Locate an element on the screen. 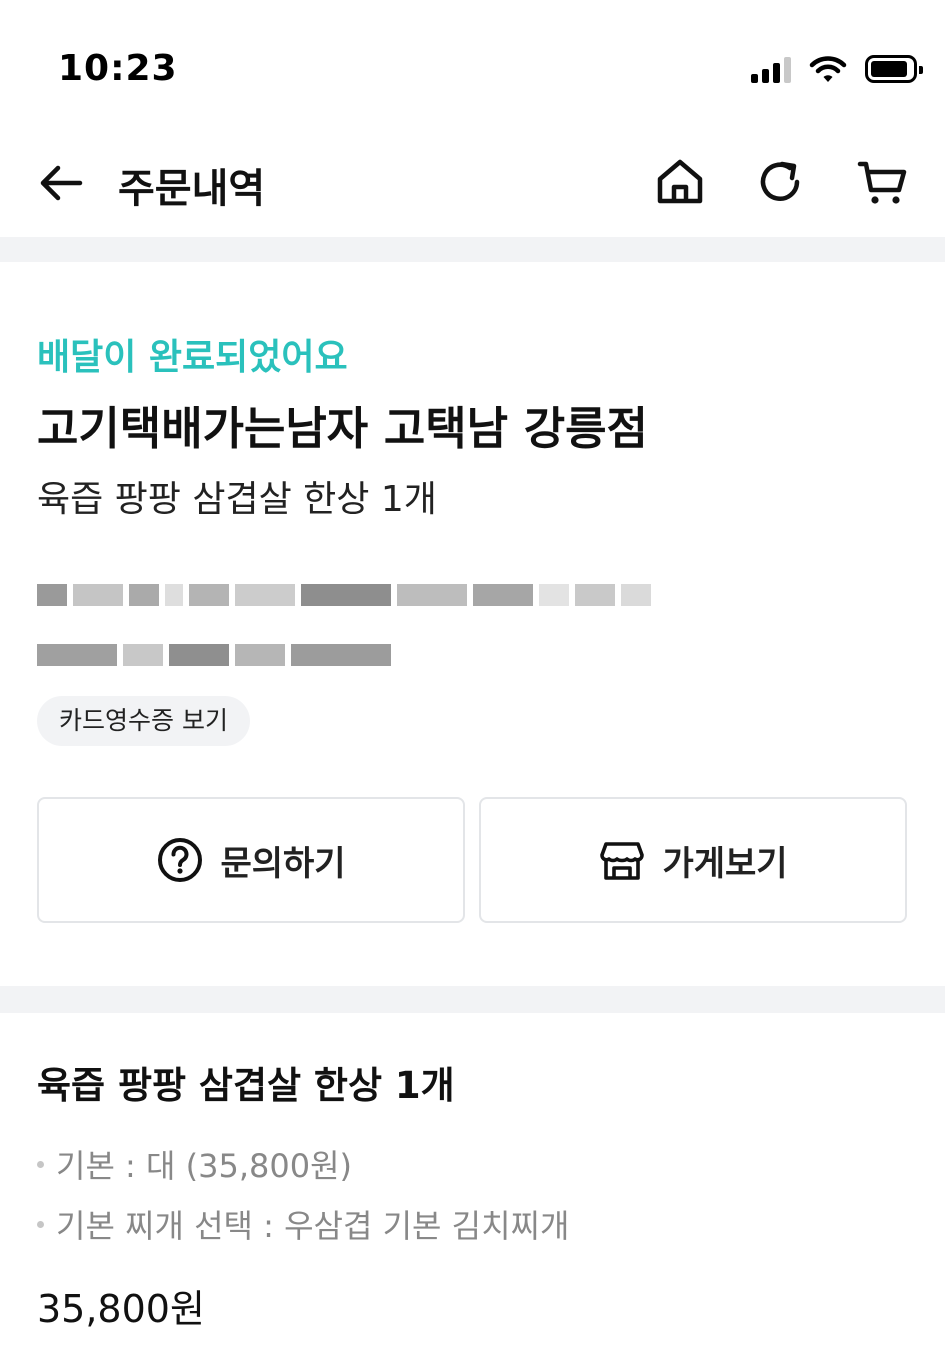  back-button is located at coordinates (61, 183).